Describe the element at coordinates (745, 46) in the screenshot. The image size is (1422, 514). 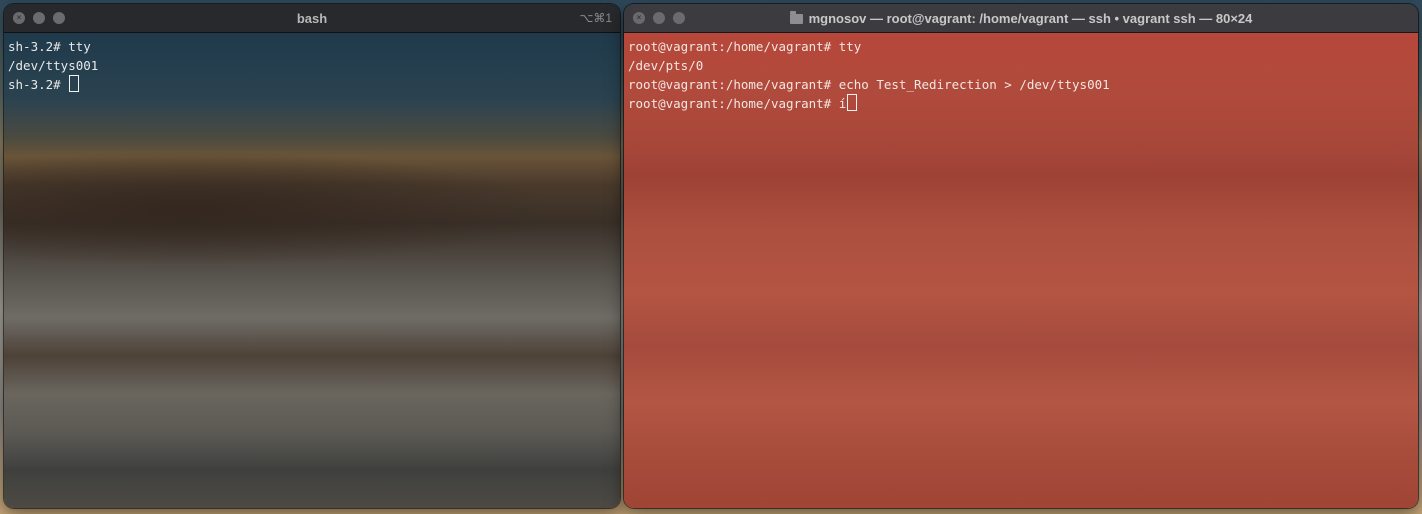
I see `terminal-line: root@vagrant:/home/vagrant# tty` at that location.